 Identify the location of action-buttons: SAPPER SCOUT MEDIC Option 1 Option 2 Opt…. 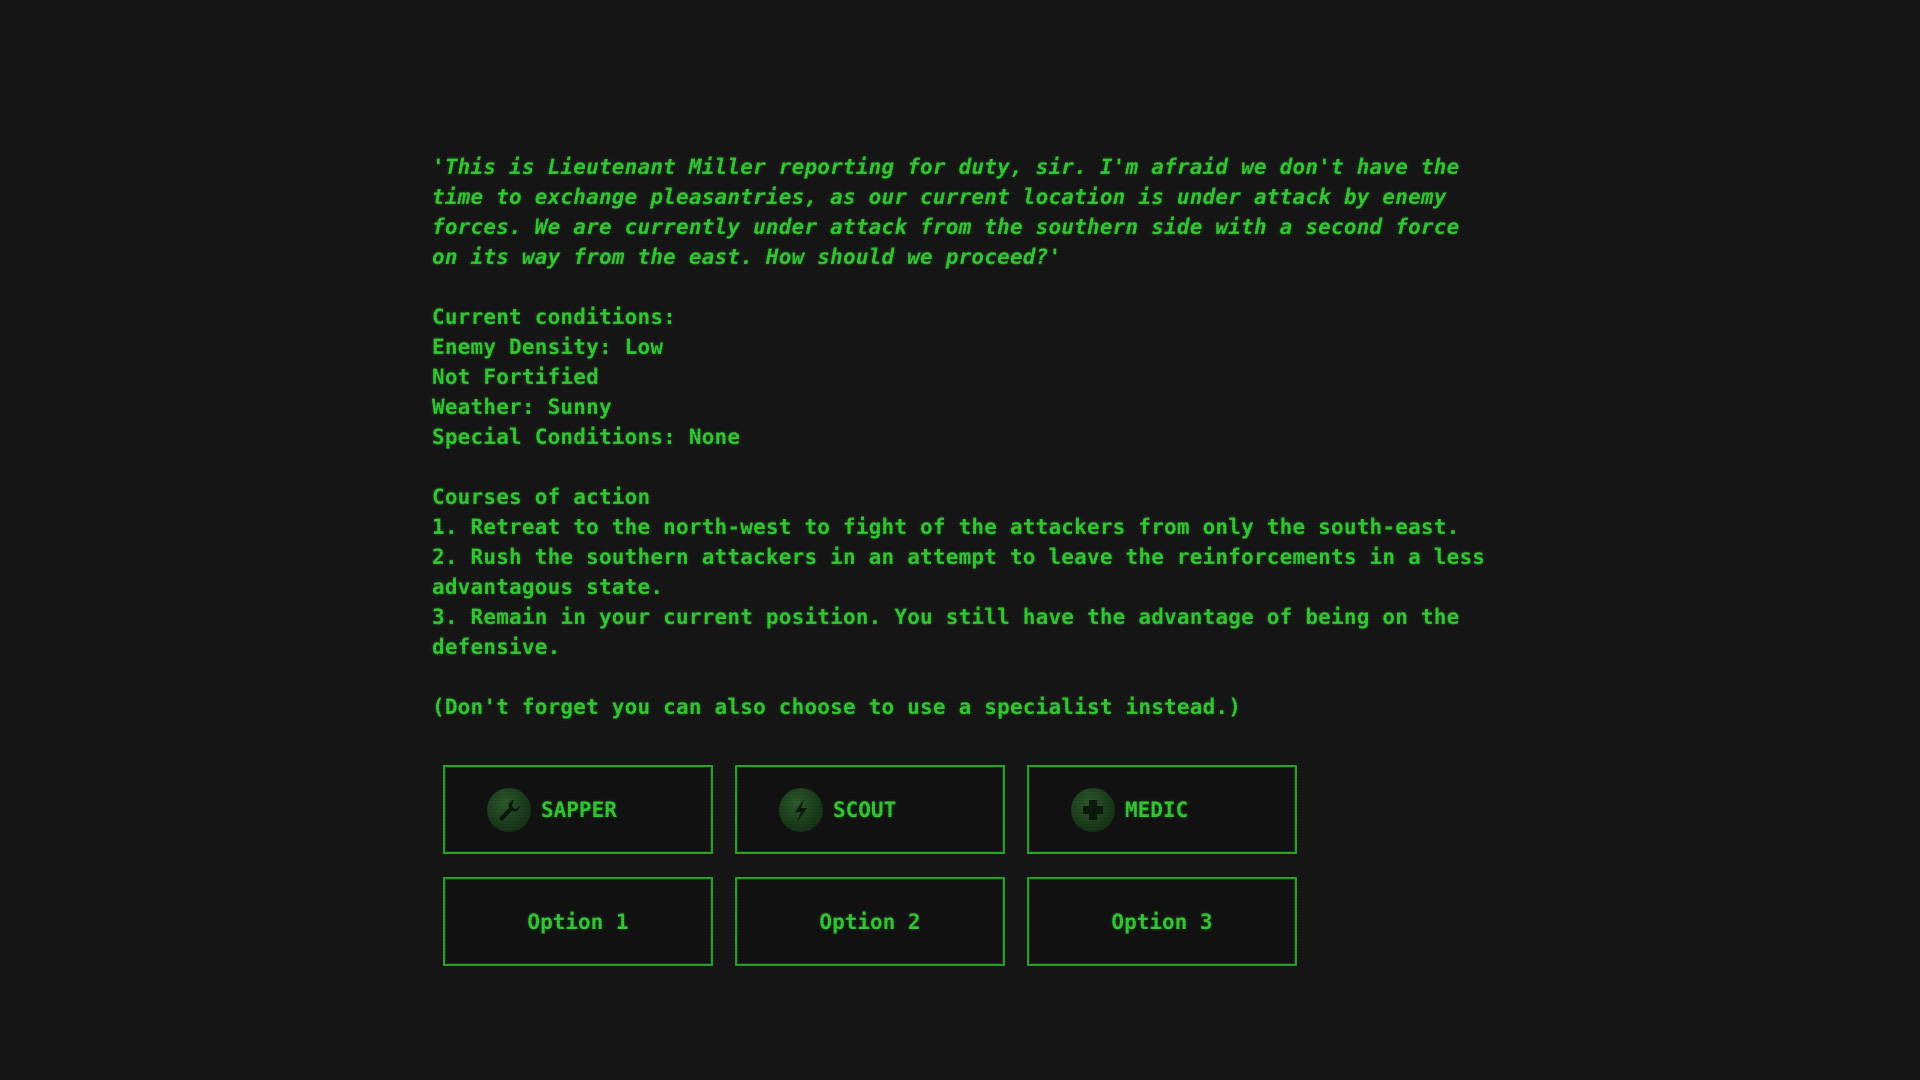
(870, 865).